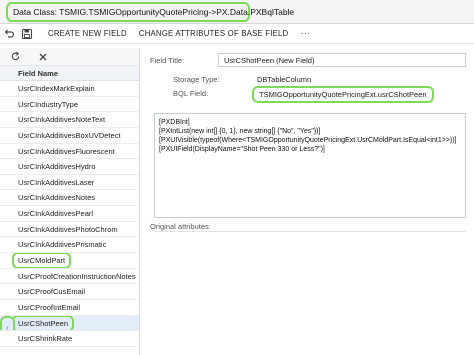  What do you see at coordinates (342, 60) in the screenshot?
I see `field-title-input: UsrCShotPeen (New Field)` at bounding box center [342, 60].